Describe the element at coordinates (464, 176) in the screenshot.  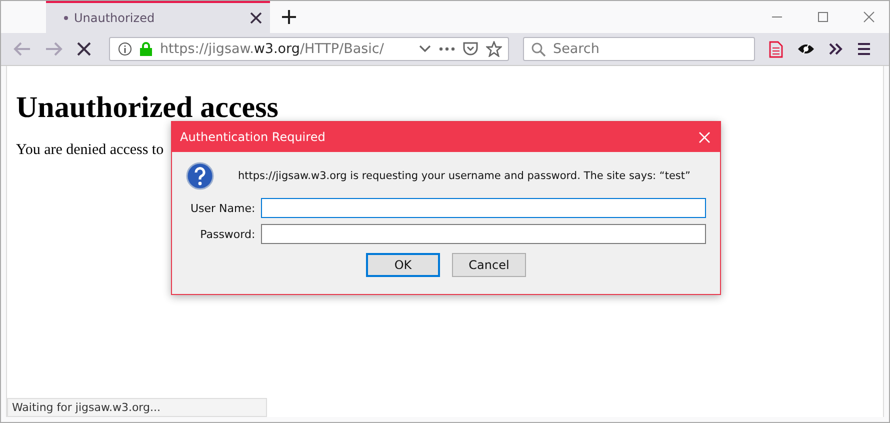
I see `dialog-message: https://jigsaw.w3.org is requesting your username and password. The site says: “test”` at that location.